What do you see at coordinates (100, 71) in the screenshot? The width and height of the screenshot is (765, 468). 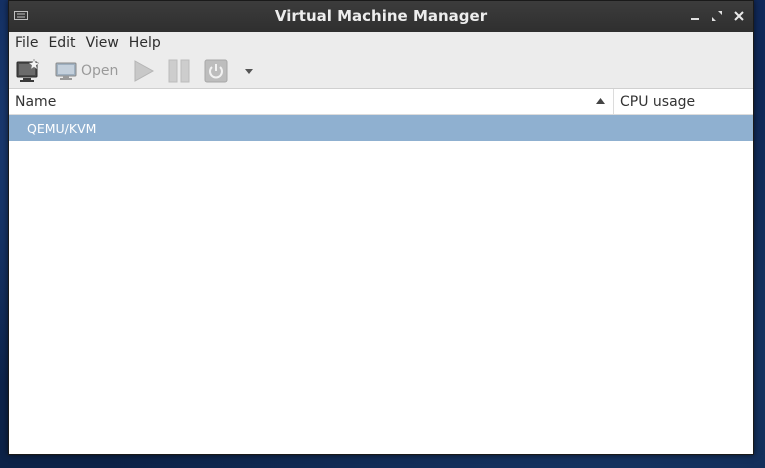 I see `open-label: Open` at bounding box center [100, 71].